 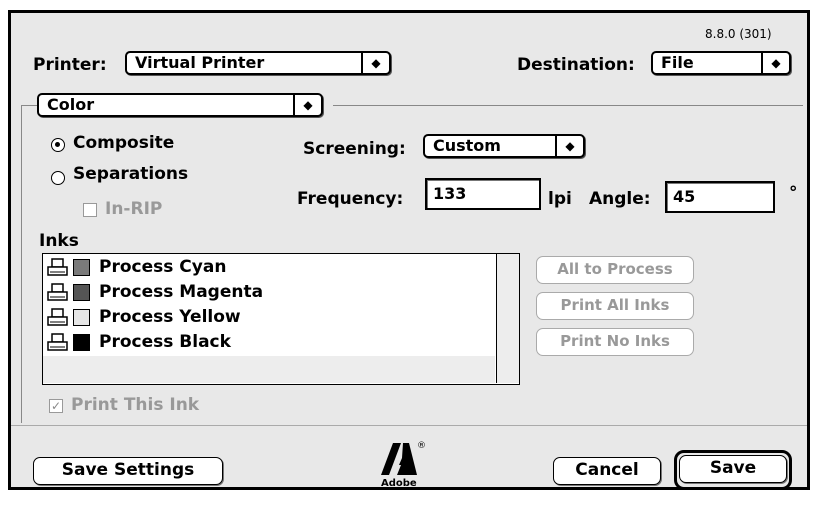 I want to click on list-scrollbar, so click(x=507, y=318).